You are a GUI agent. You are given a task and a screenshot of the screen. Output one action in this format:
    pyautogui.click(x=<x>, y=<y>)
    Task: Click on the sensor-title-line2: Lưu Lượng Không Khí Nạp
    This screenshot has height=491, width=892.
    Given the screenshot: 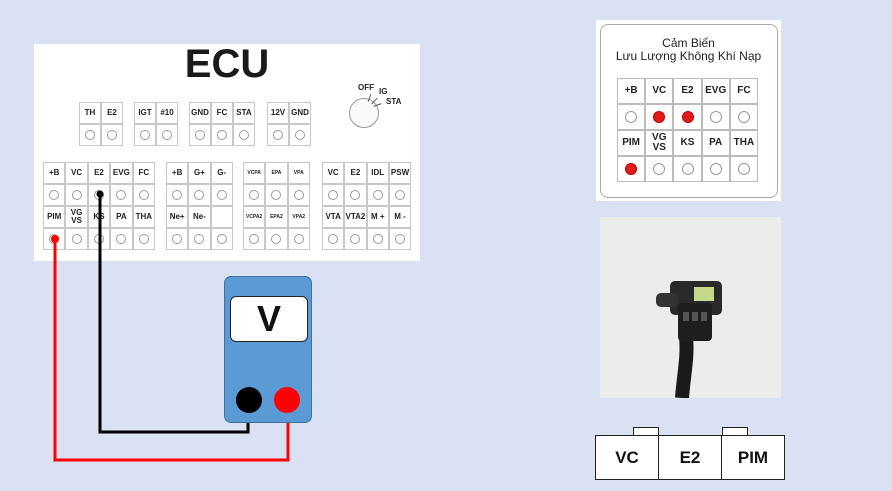 What is the action you would take?
    pyautogui.click(x=688, y=56)
    